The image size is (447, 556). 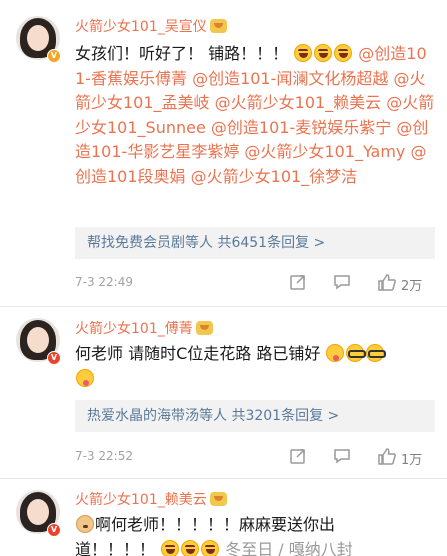 What do you see at coordinates (85, 524) in the screenshot?
I see `dog-emoji-icon` at bounding box center [85, 524].